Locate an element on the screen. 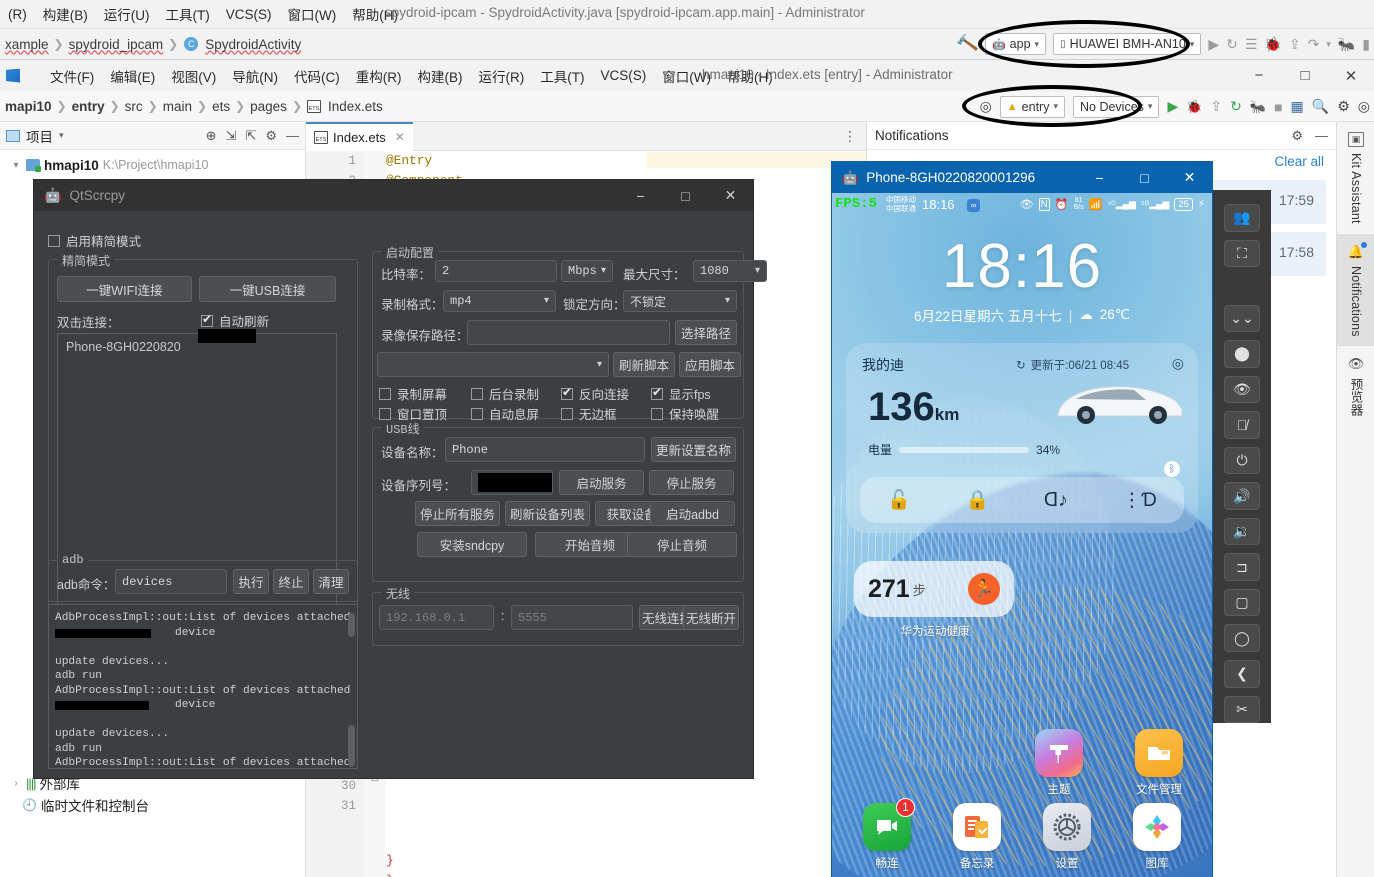 The height and width of the screenshot is (877, 1374). breadcrumb-ets: ets is located at coordinates (221, 106).